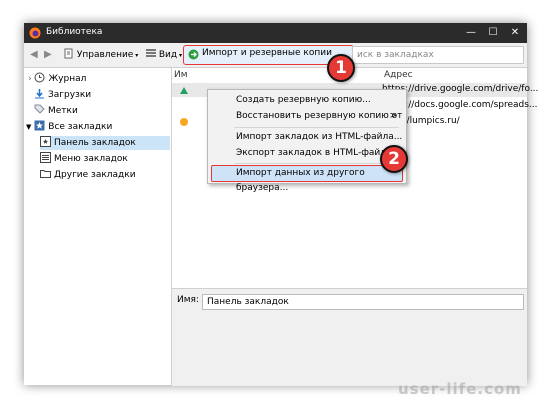 The image size is (550, 408). Describe the element at coordinates (68, 53) in the screenshot. I see `manage-icon` at that location.